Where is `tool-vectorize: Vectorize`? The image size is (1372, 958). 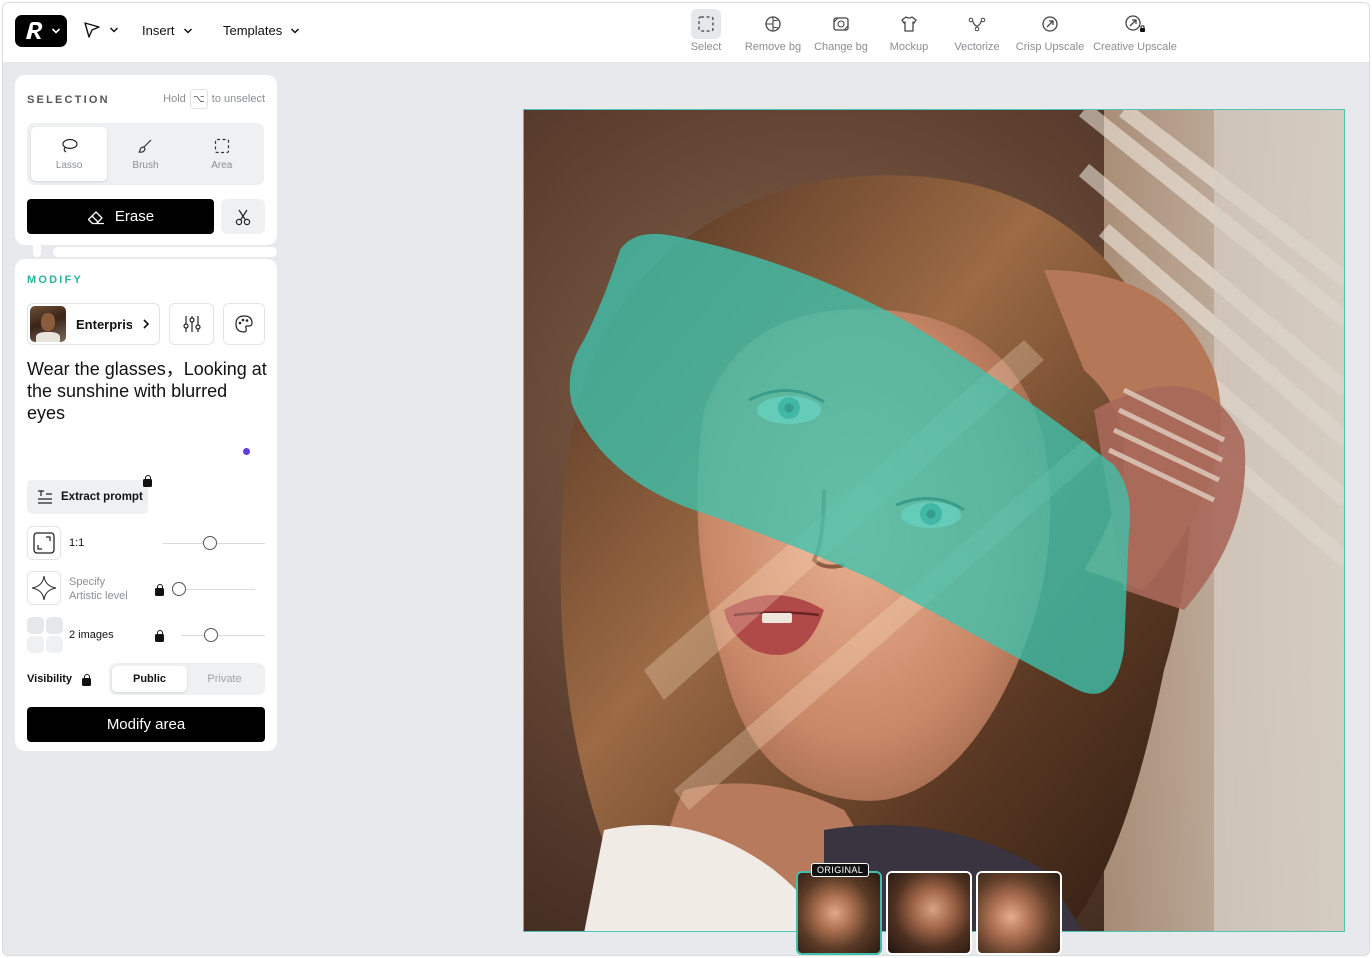
tool-vectorize: Vectorize is located at coordinates (977, 31).